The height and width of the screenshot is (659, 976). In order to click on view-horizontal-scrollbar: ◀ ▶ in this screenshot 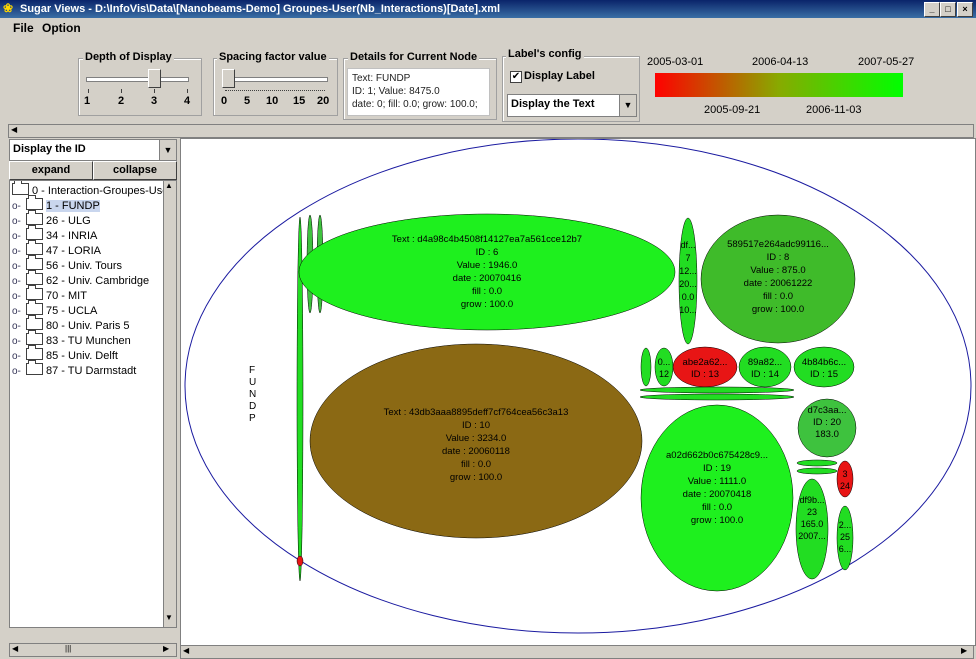, I will do `click(577, 652)`.